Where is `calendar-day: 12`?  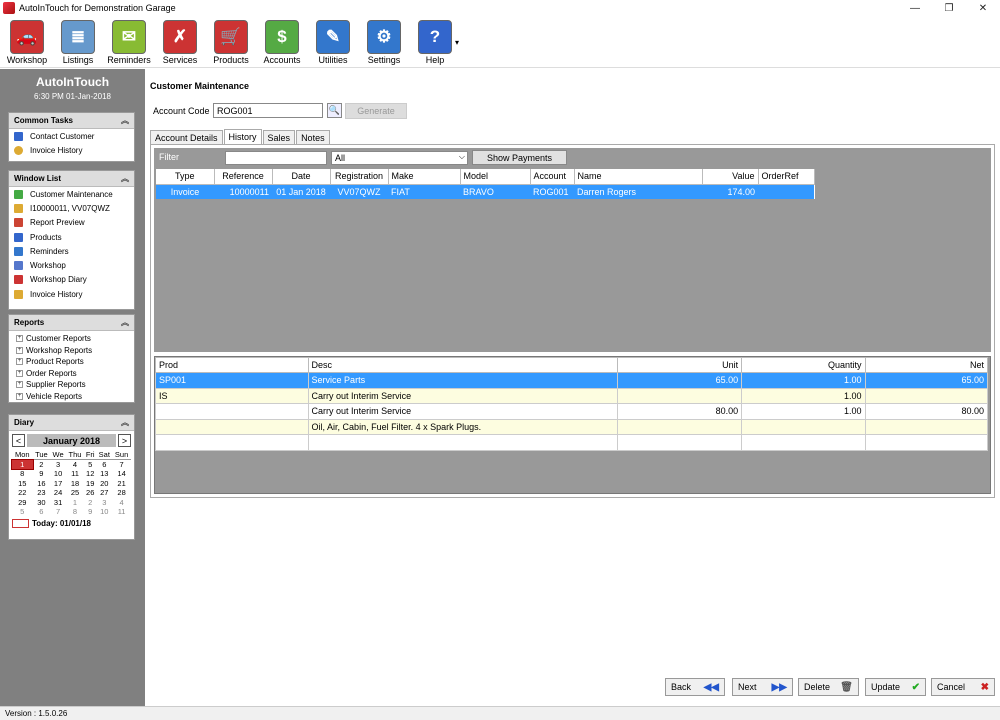
calendar-day: 12 is located at coordinates (90, 474).